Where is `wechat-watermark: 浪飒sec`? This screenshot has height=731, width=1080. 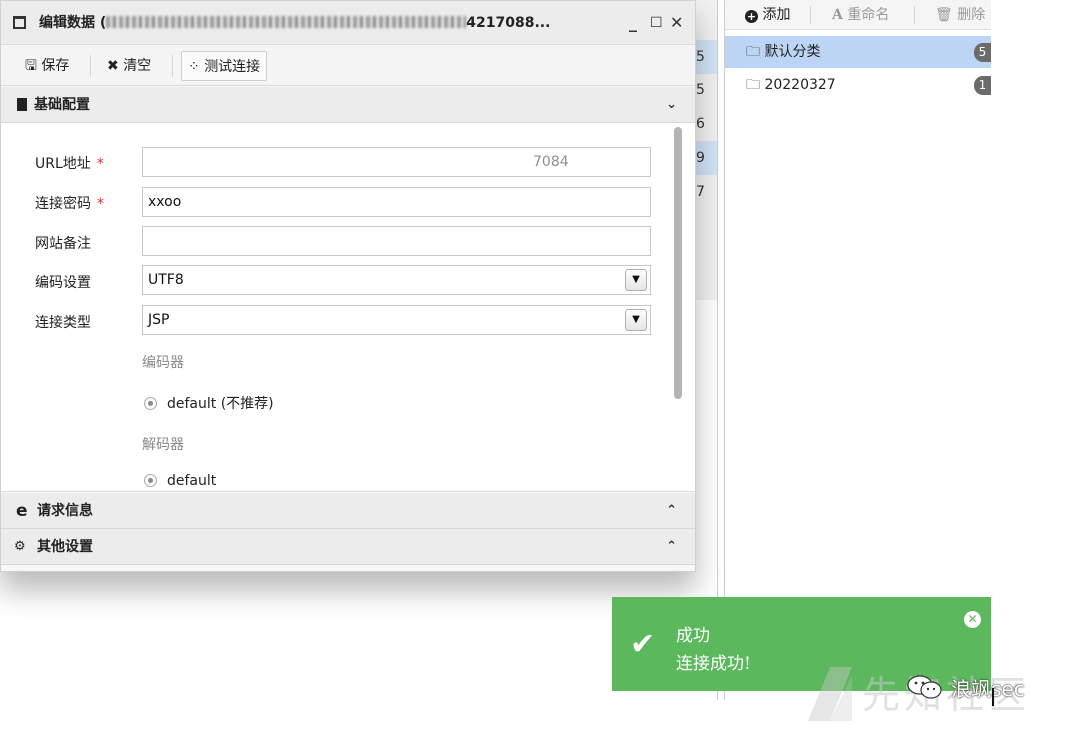
wechat-watermark: 浪飒sec is located at coordinates (965, 687).